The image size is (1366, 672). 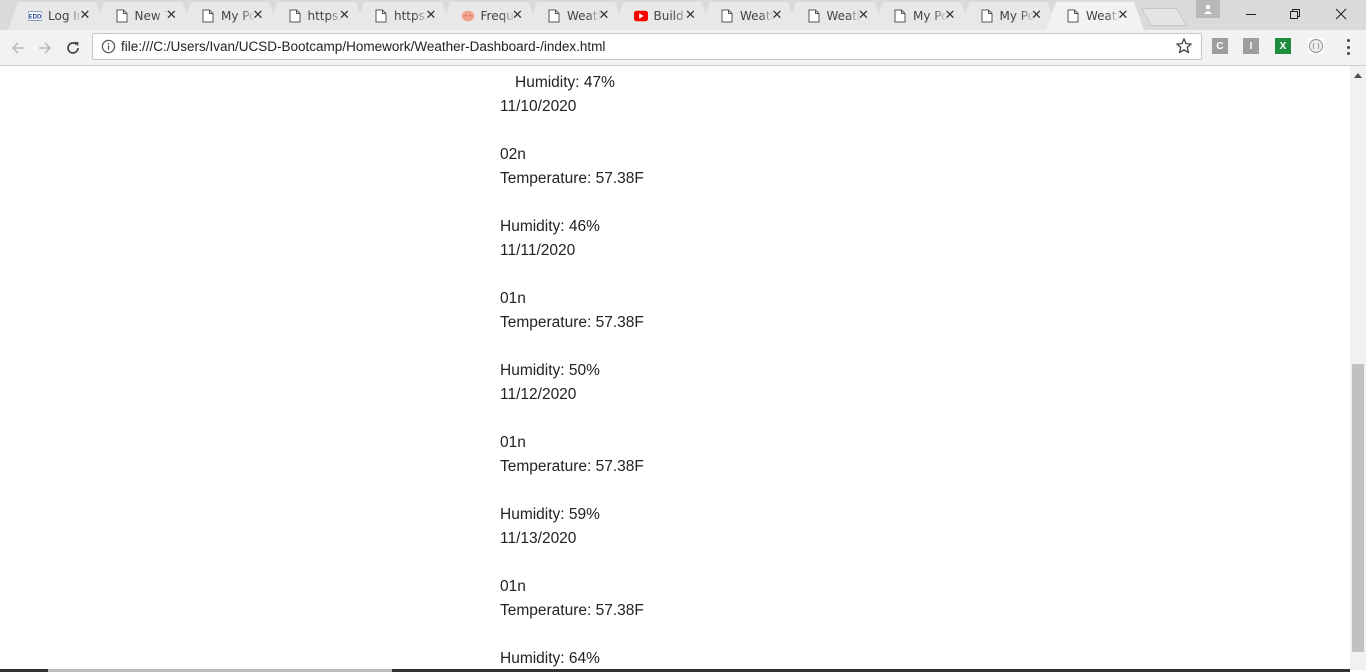 I want to click on vertical-scrollbar, so click(x=1358, y=368).